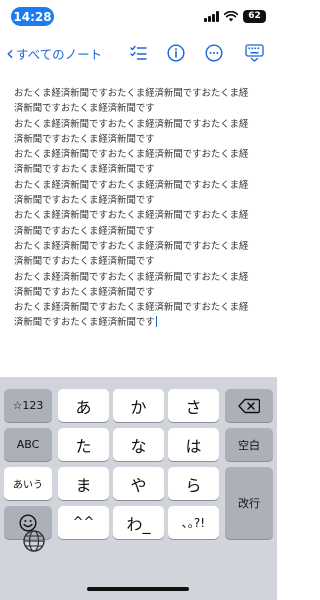 This screenshot has width=320, height=600. I want to click on checklist-icon, so click(138, 53).